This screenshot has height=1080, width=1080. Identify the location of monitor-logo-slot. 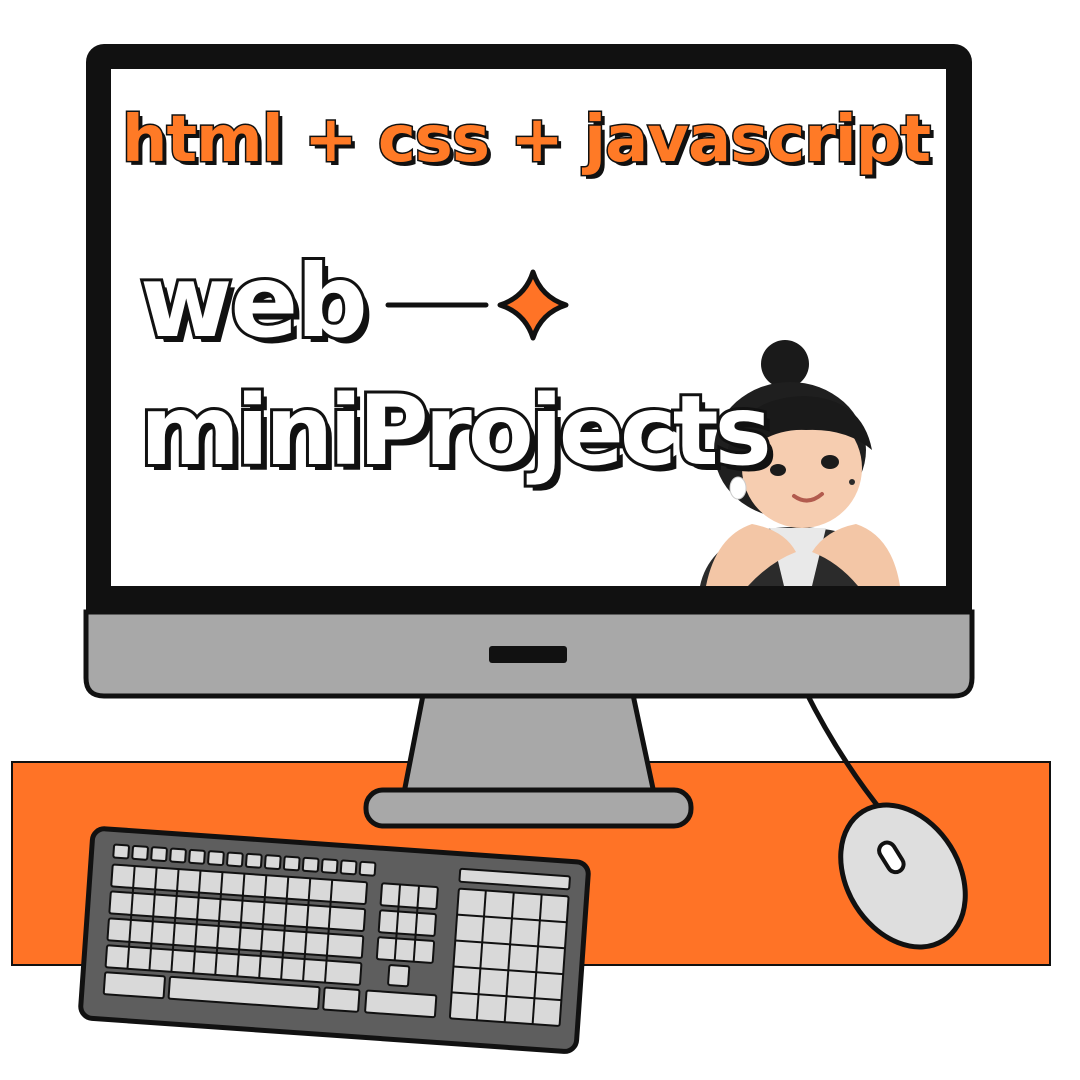
(528, 654).